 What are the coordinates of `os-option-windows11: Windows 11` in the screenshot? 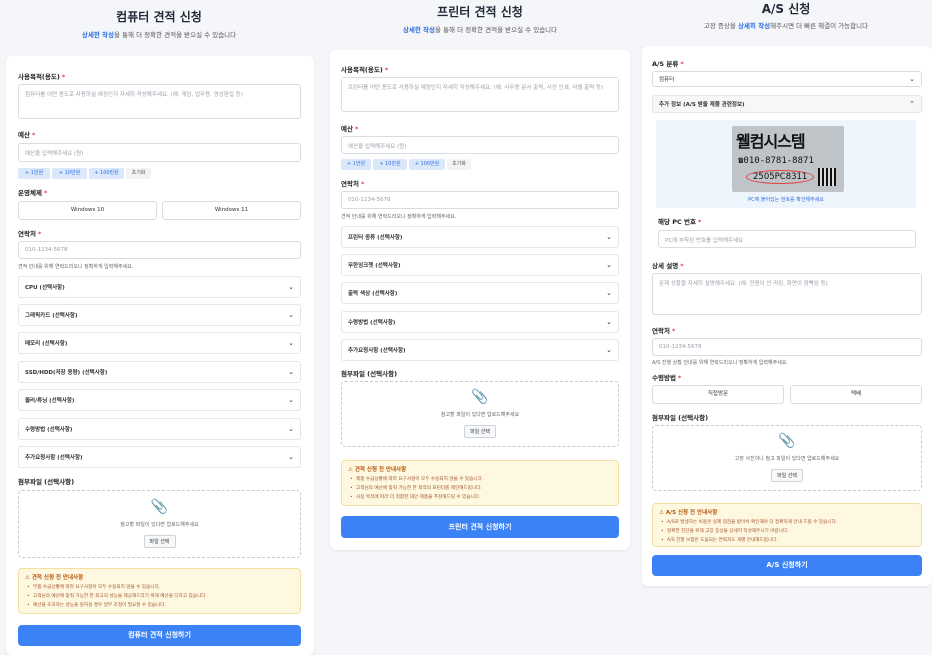 It's located at (231, 210).